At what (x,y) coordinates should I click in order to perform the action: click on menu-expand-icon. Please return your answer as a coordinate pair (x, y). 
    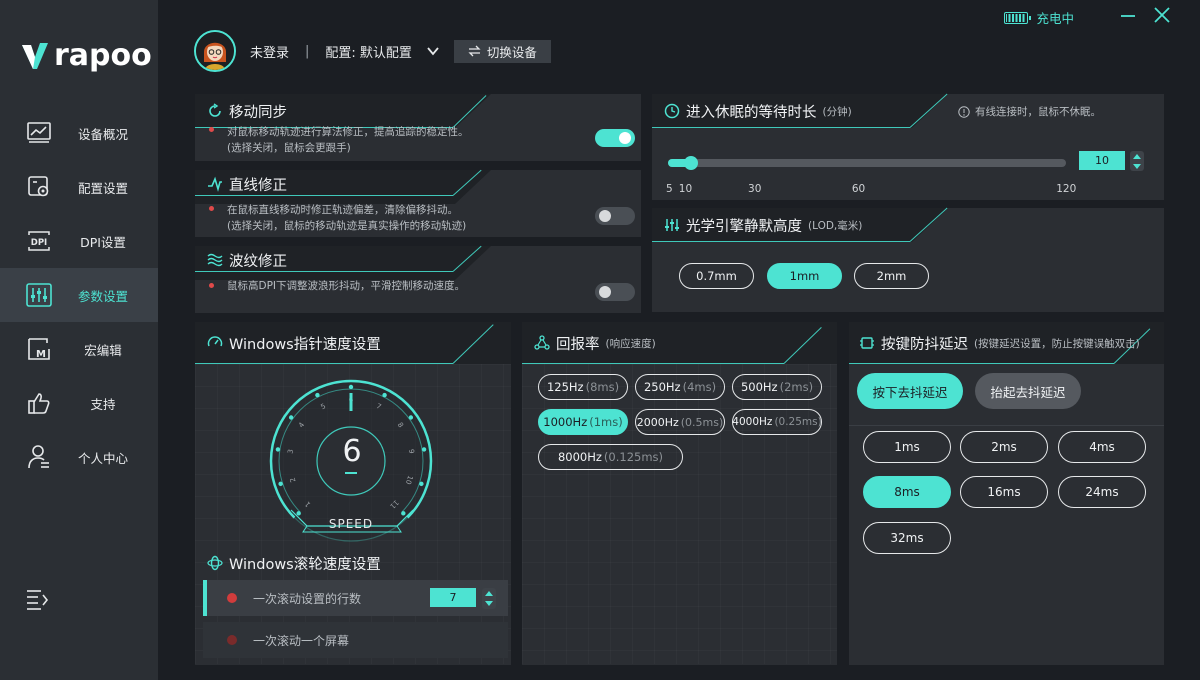
    Looking at the image, I should click on (38, 599).